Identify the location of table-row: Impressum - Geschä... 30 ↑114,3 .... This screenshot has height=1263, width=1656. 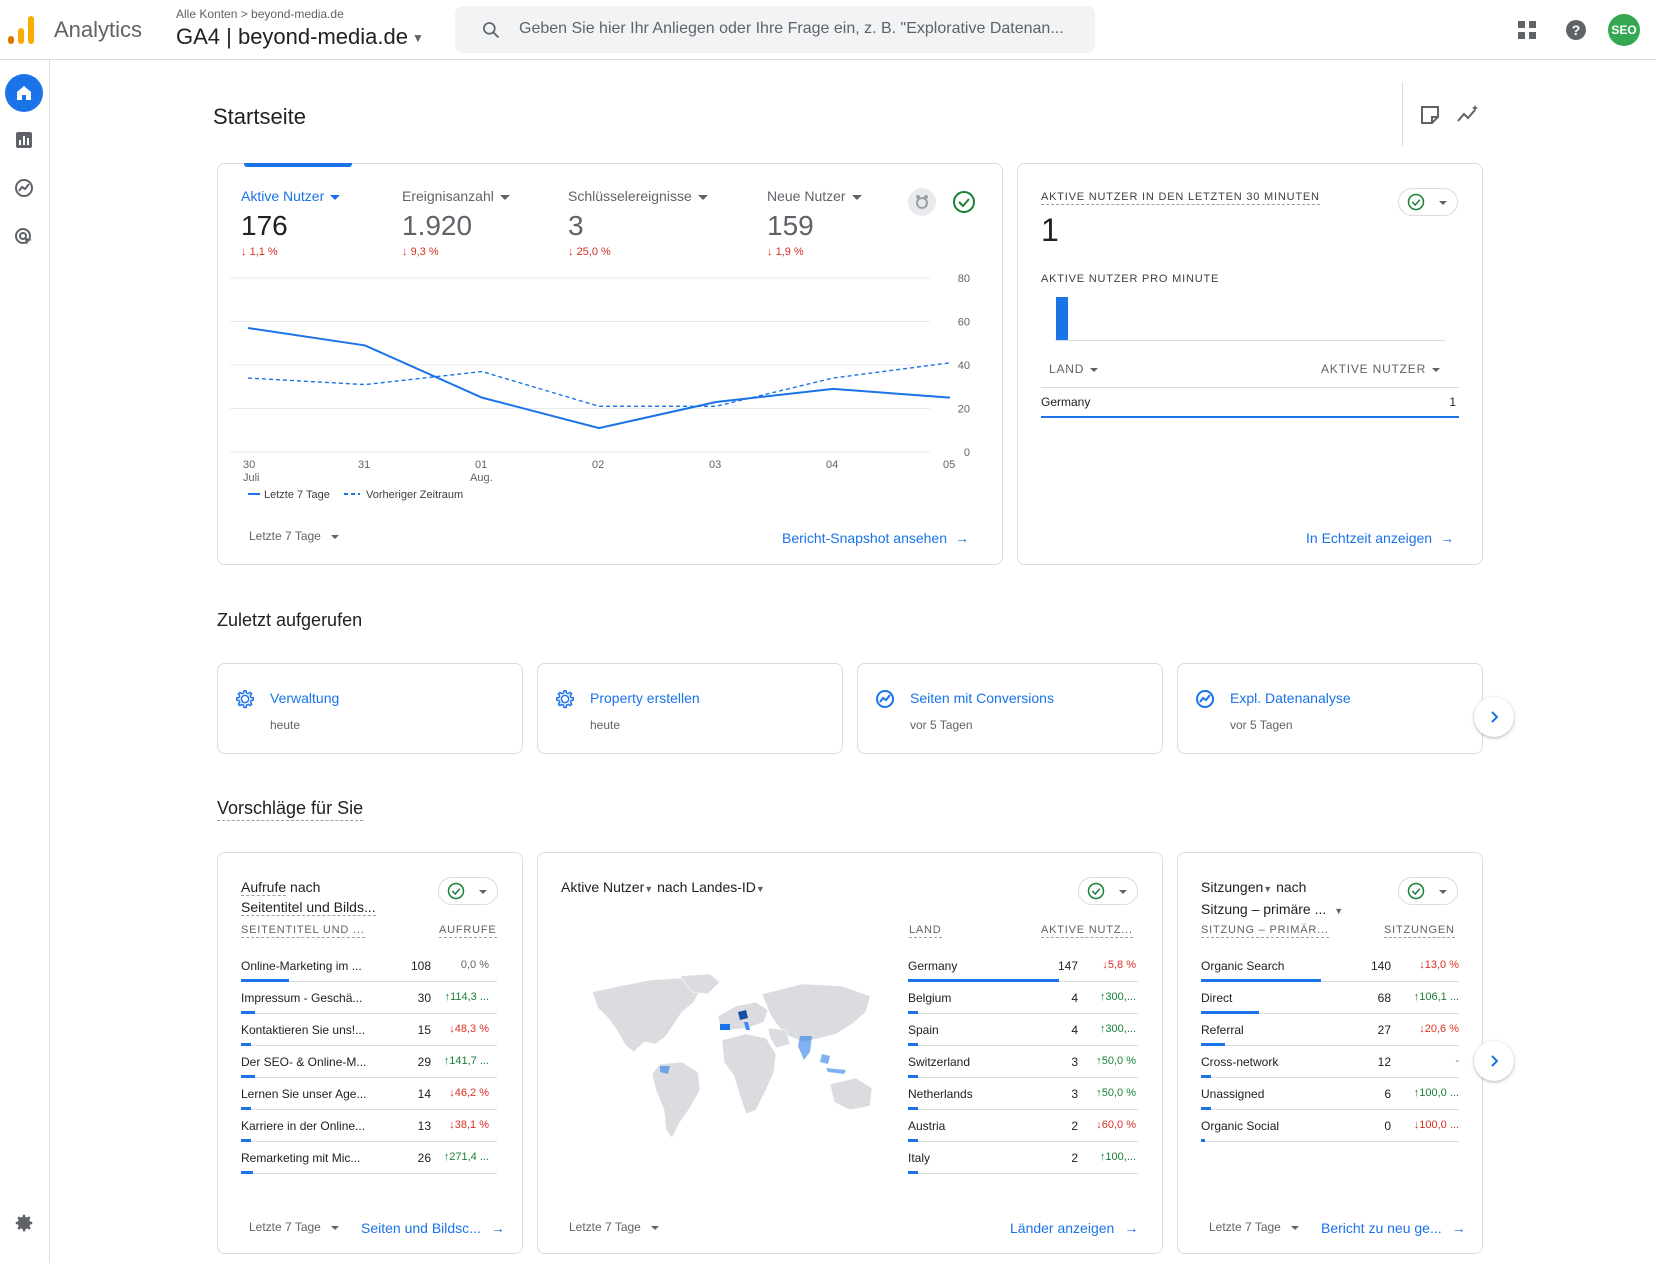
(369, 998).